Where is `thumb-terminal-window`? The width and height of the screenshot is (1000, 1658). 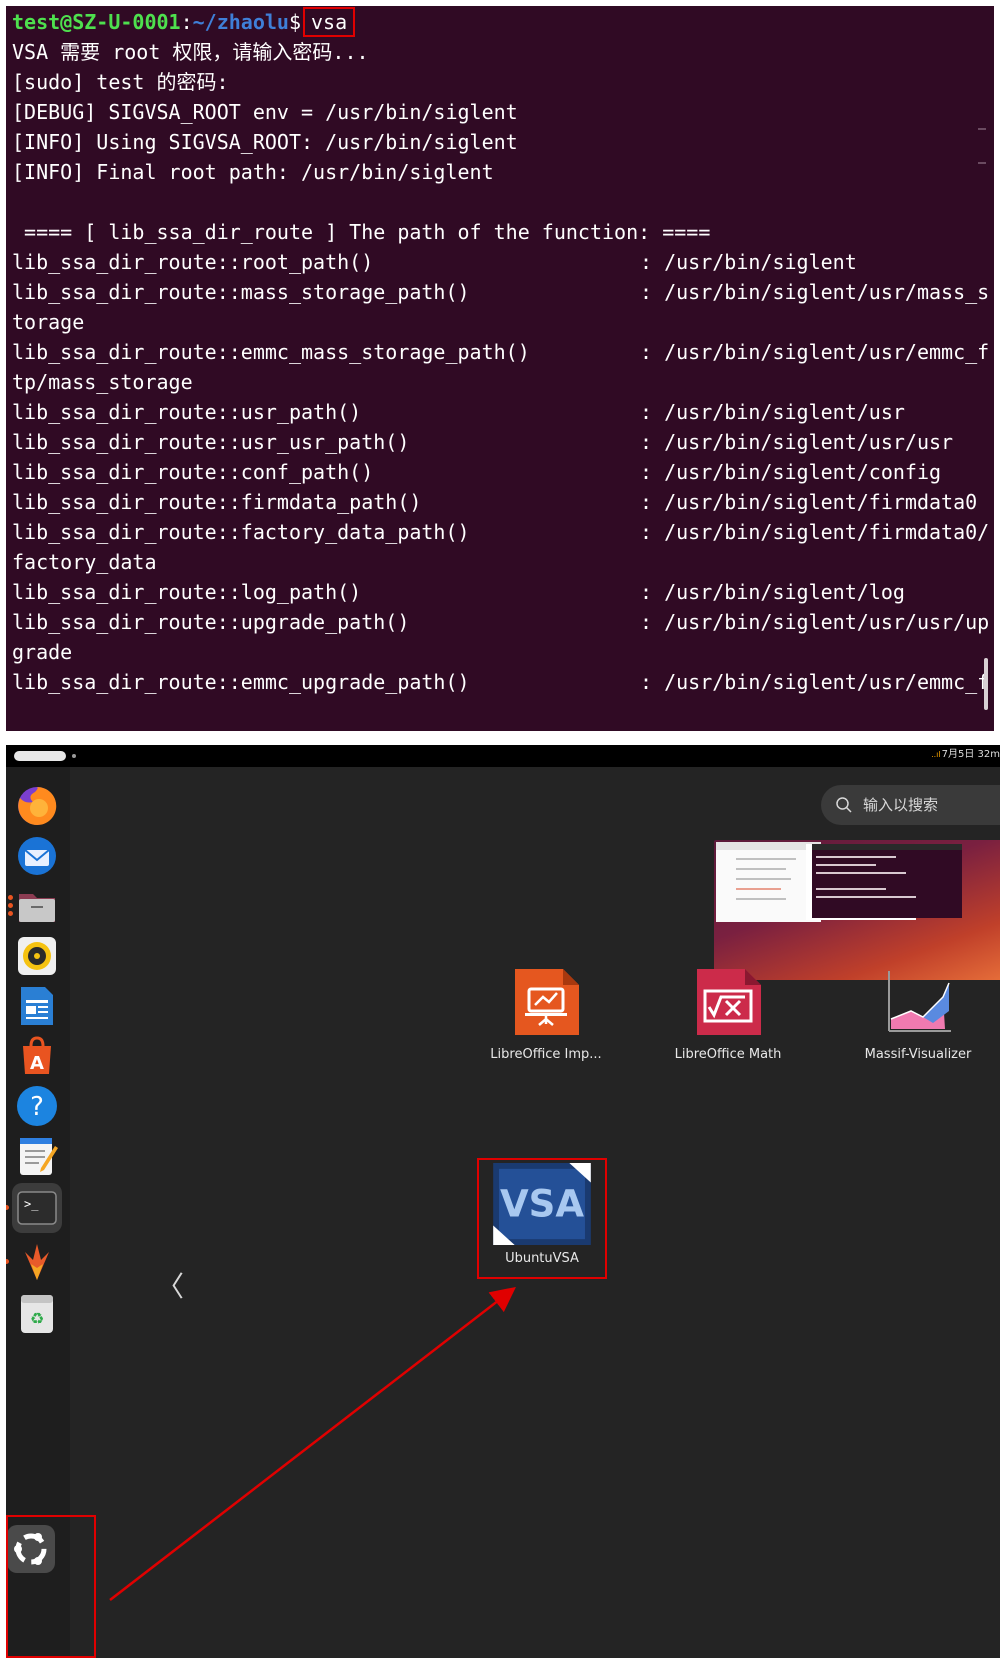
thumb-terminal-window is located at coordinates (887, 881).